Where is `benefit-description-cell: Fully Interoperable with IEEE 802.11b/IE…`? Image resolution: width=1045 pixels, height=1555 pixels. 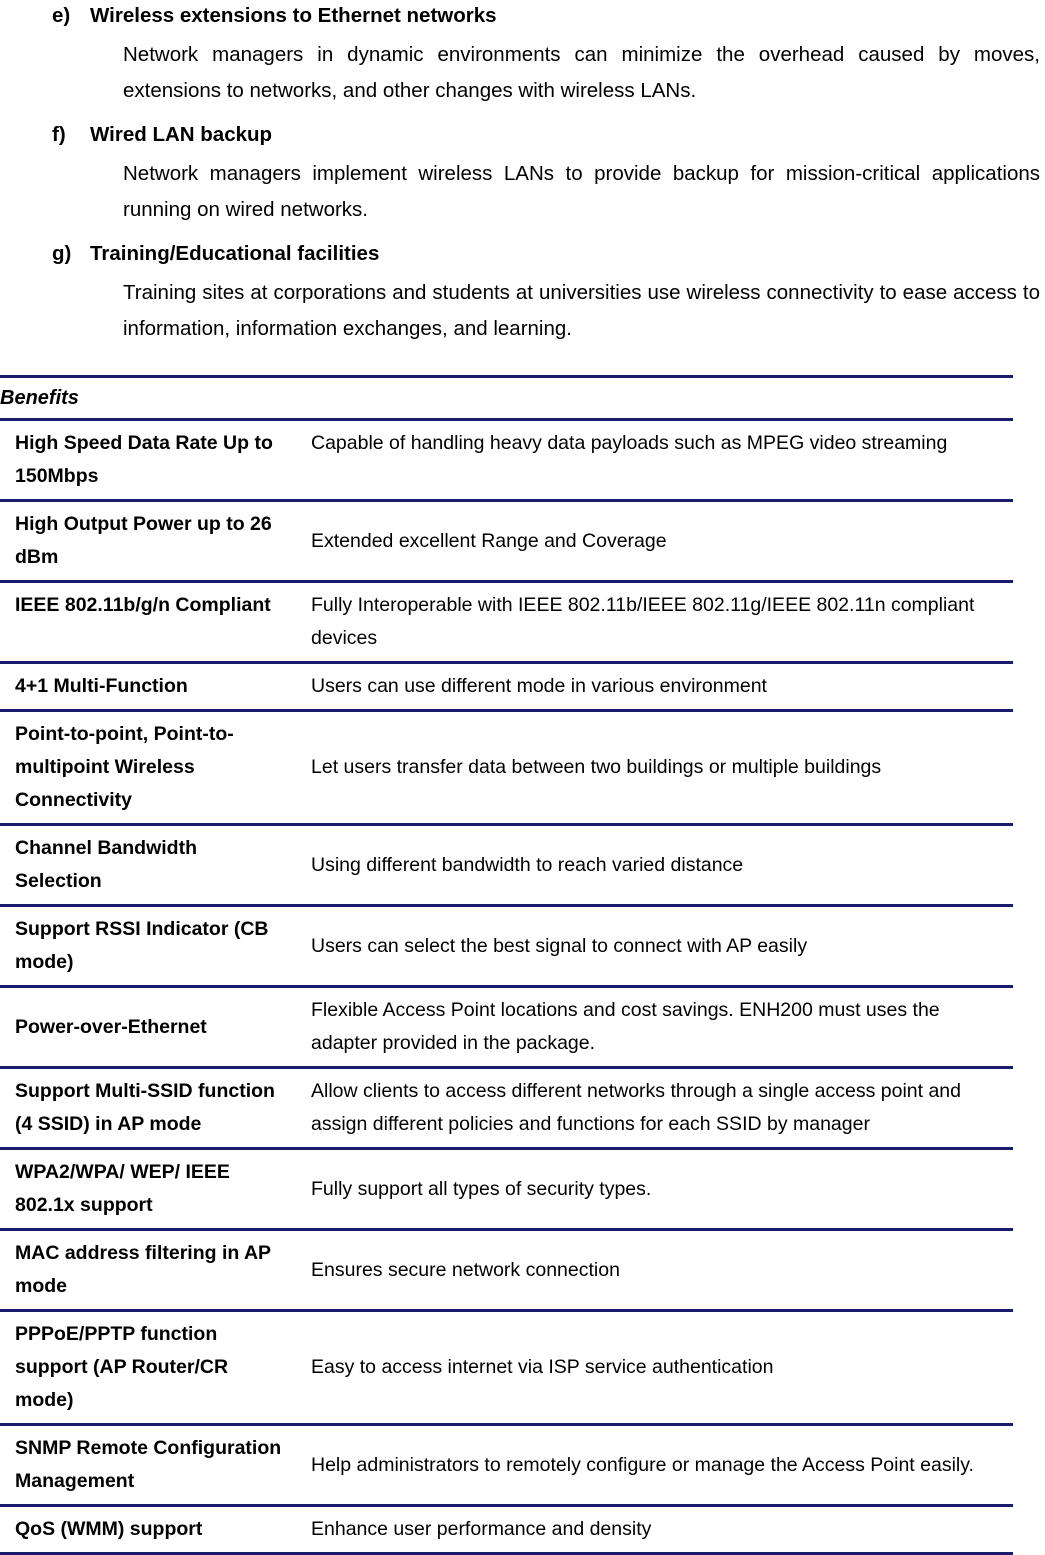
benefit-description-cell: Fully Interoperable with IEEE 802.11b/IE… is located at coordinates (654, 622).